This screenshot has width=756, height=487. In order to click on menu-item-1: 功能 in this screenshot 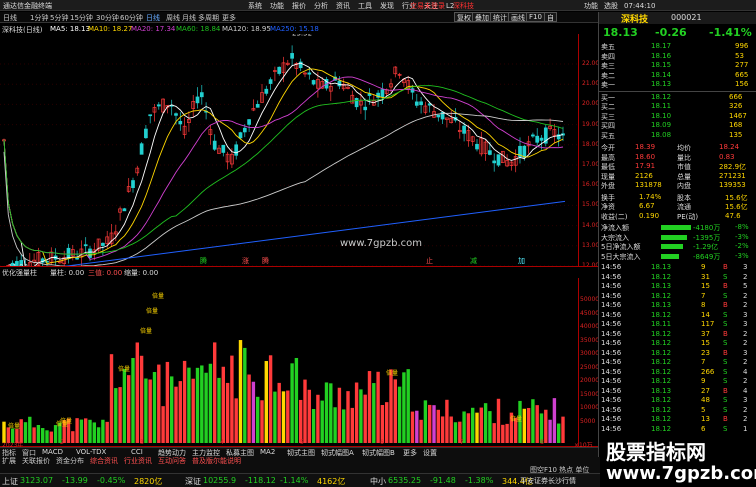, I will do `click(277, 6)`.